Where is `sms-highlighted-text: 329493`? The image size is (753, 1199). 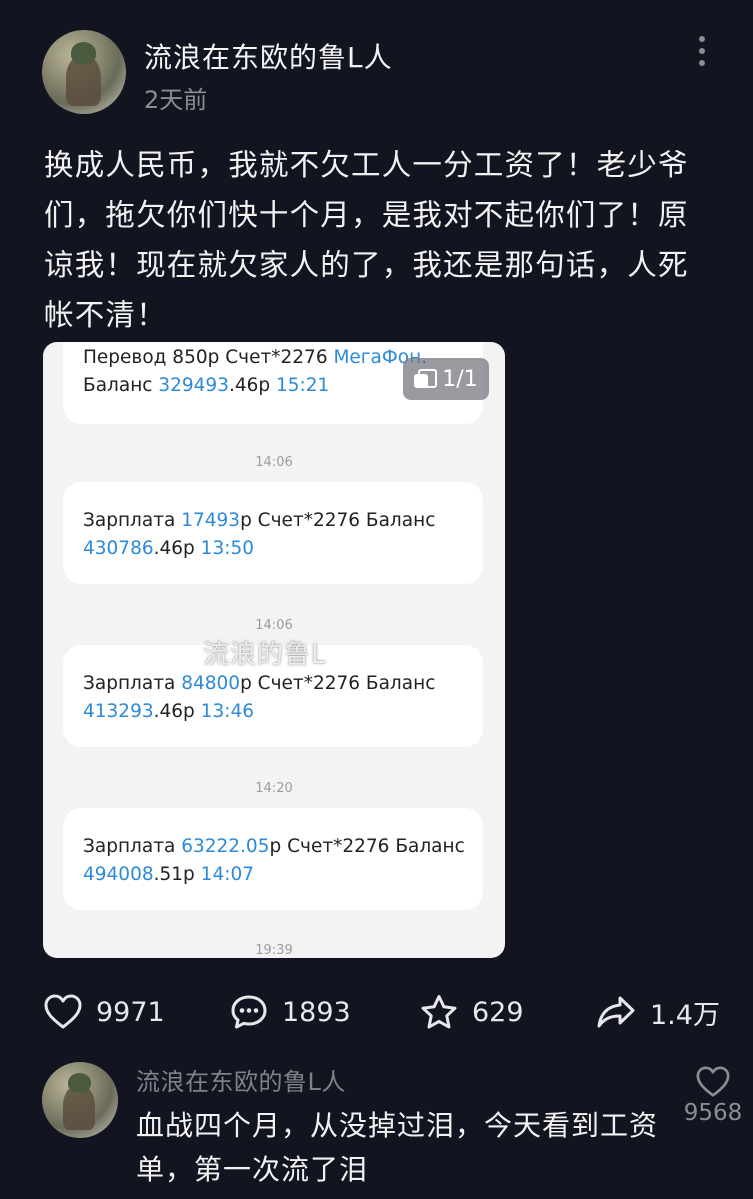
sms-highlighted-text: 329493 is located at coordinates (193, 385).